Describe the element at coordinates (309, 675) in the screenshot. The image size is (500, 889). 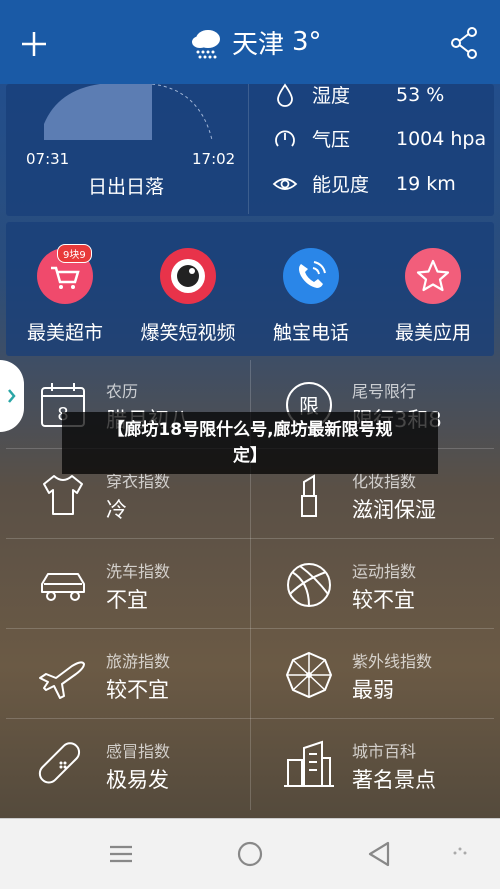
I see `umbrella-icon` at that location.